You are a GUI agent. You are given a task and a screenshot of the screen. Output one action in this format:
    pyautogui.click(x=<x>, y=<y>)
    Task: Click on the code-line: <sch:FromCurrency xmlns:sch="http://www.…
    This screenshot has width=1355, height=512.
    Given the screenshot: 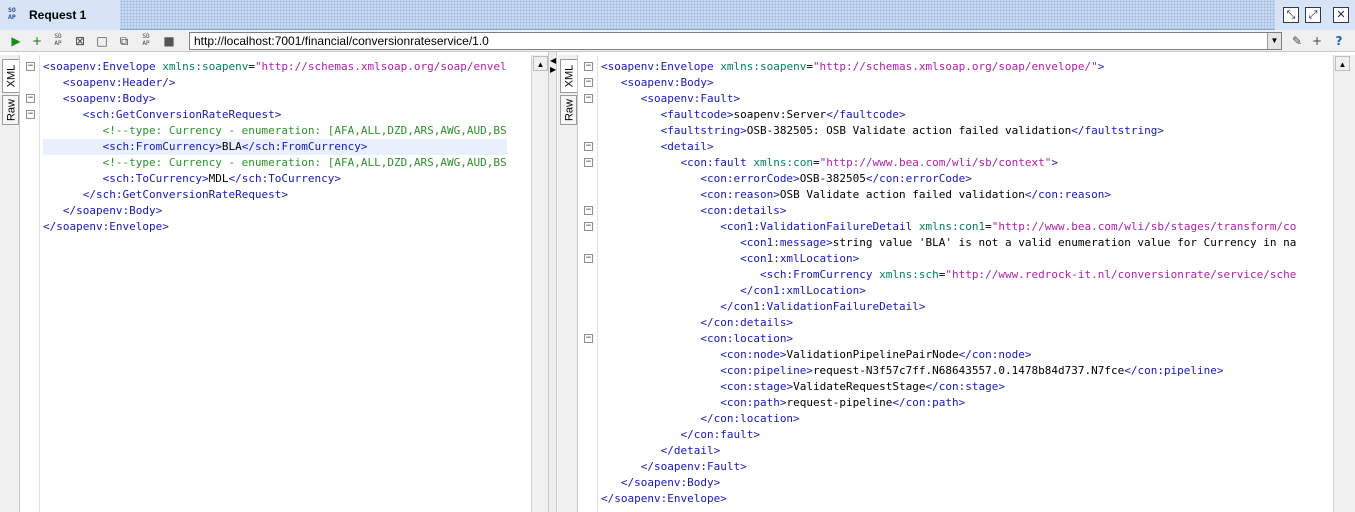 What is the action you would take?
    pyautogui.click(x=948, y=275)
    